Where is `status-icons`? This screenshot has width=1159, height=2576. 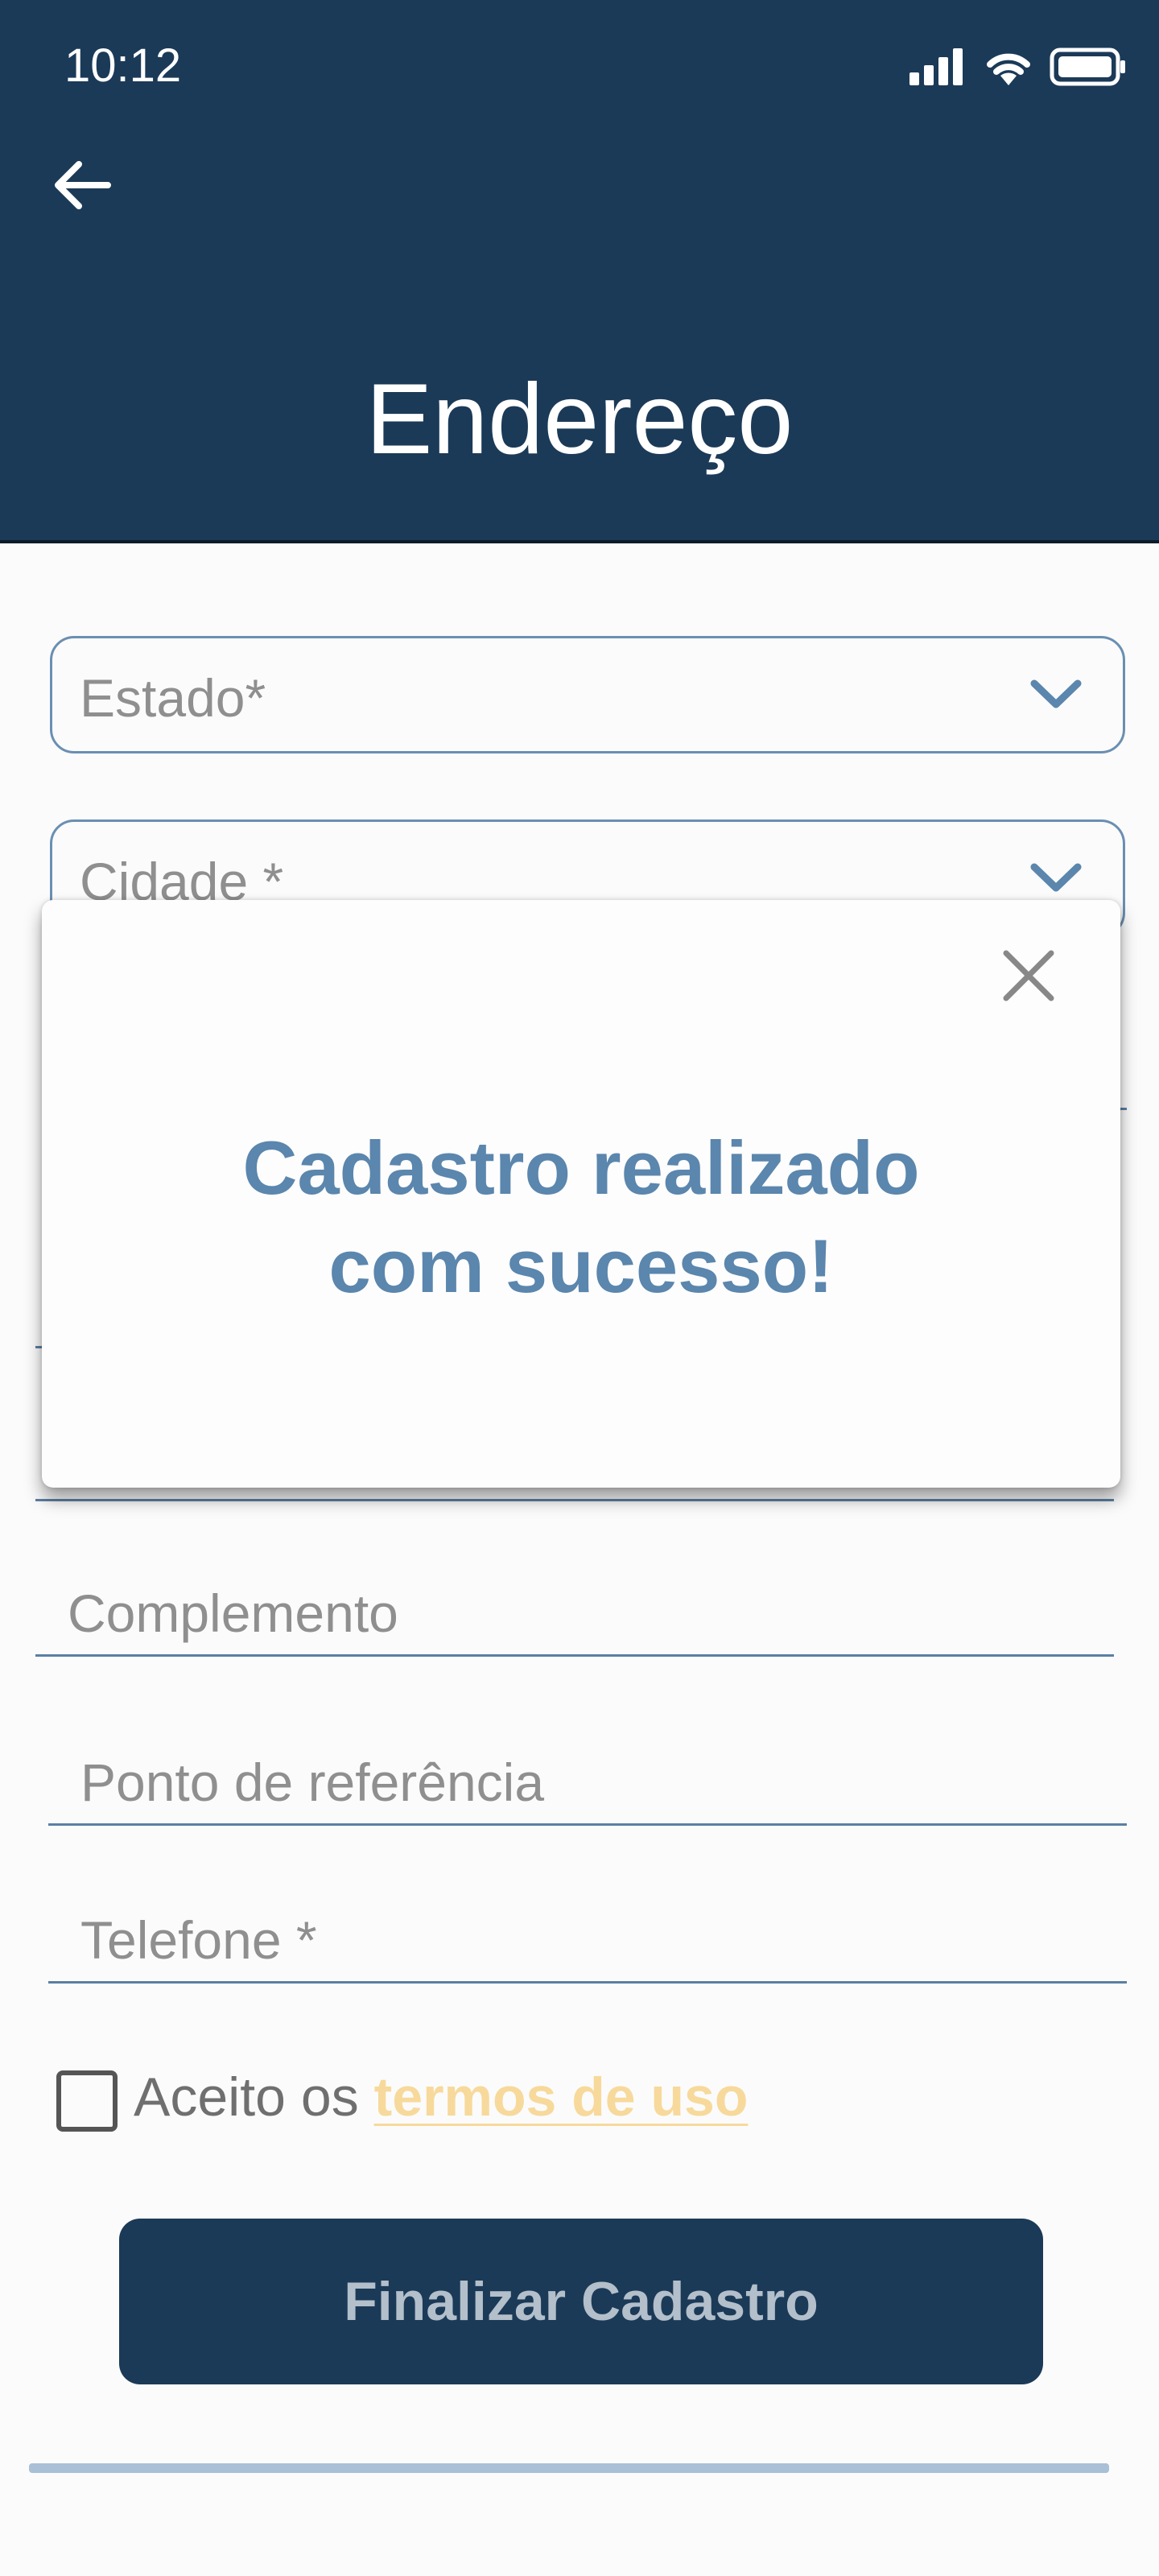
status-icons is located at coordinates (1018, 67).